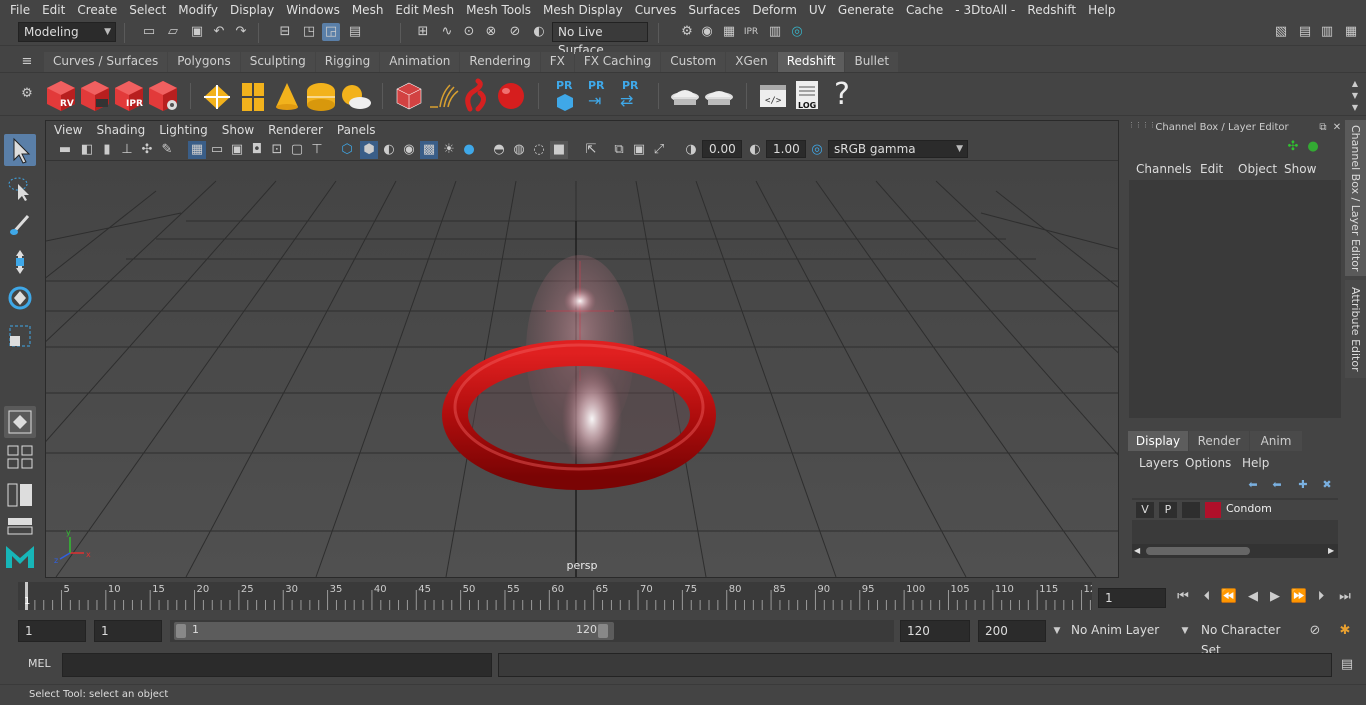 This screenshot has height=705, width=1366. I want to click on edit-menu: Edit, so click(1211, 169).